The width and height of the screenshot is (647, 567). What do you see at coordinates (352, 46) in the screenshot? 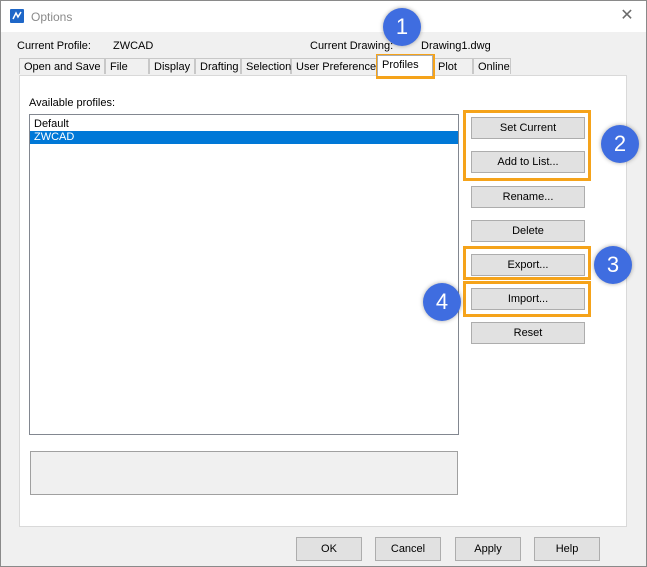
I see `current-drawing-label: Current Drawing:` at bounding box center [352, 46].